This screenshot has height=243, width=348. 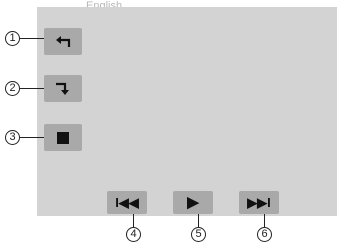 I want to click on play-button: ▶, so click(x=193, y=202).